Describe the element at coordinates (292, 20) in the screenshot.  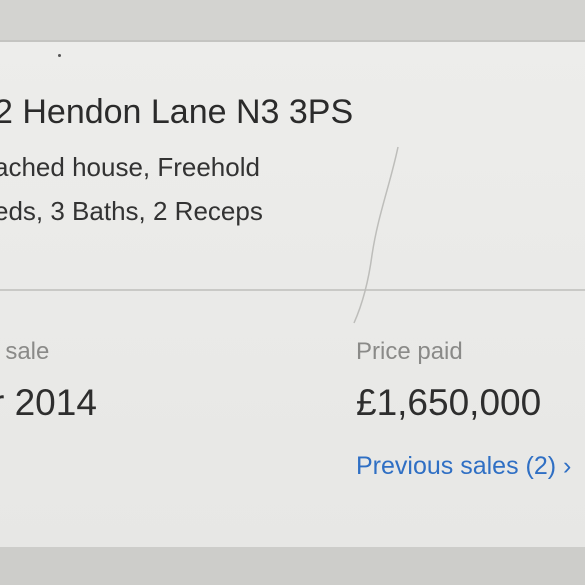
I see `top-strip` at that location.